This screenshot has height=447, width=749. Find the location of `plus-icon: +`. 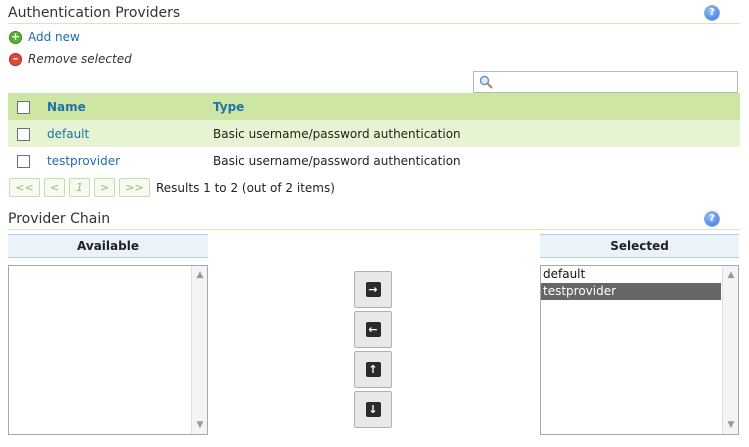

plus-icon: + is located at coordinates (15, 36).